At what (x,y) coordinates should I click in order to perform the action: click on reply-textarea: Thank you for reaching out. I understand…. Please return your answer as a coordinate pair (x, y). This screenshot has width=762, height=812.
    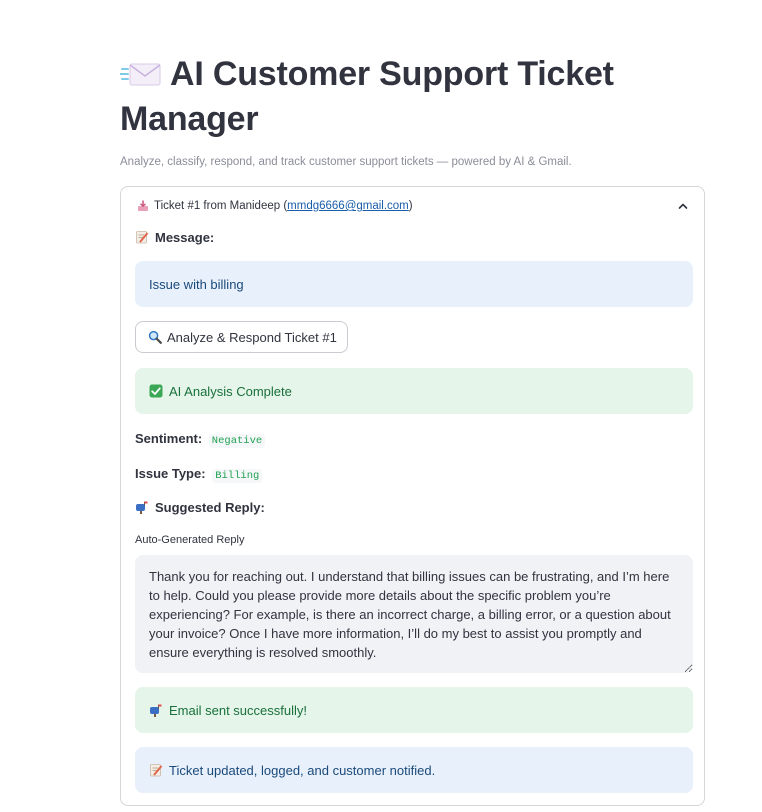
    Looking at the image, I should click on (414, 614).